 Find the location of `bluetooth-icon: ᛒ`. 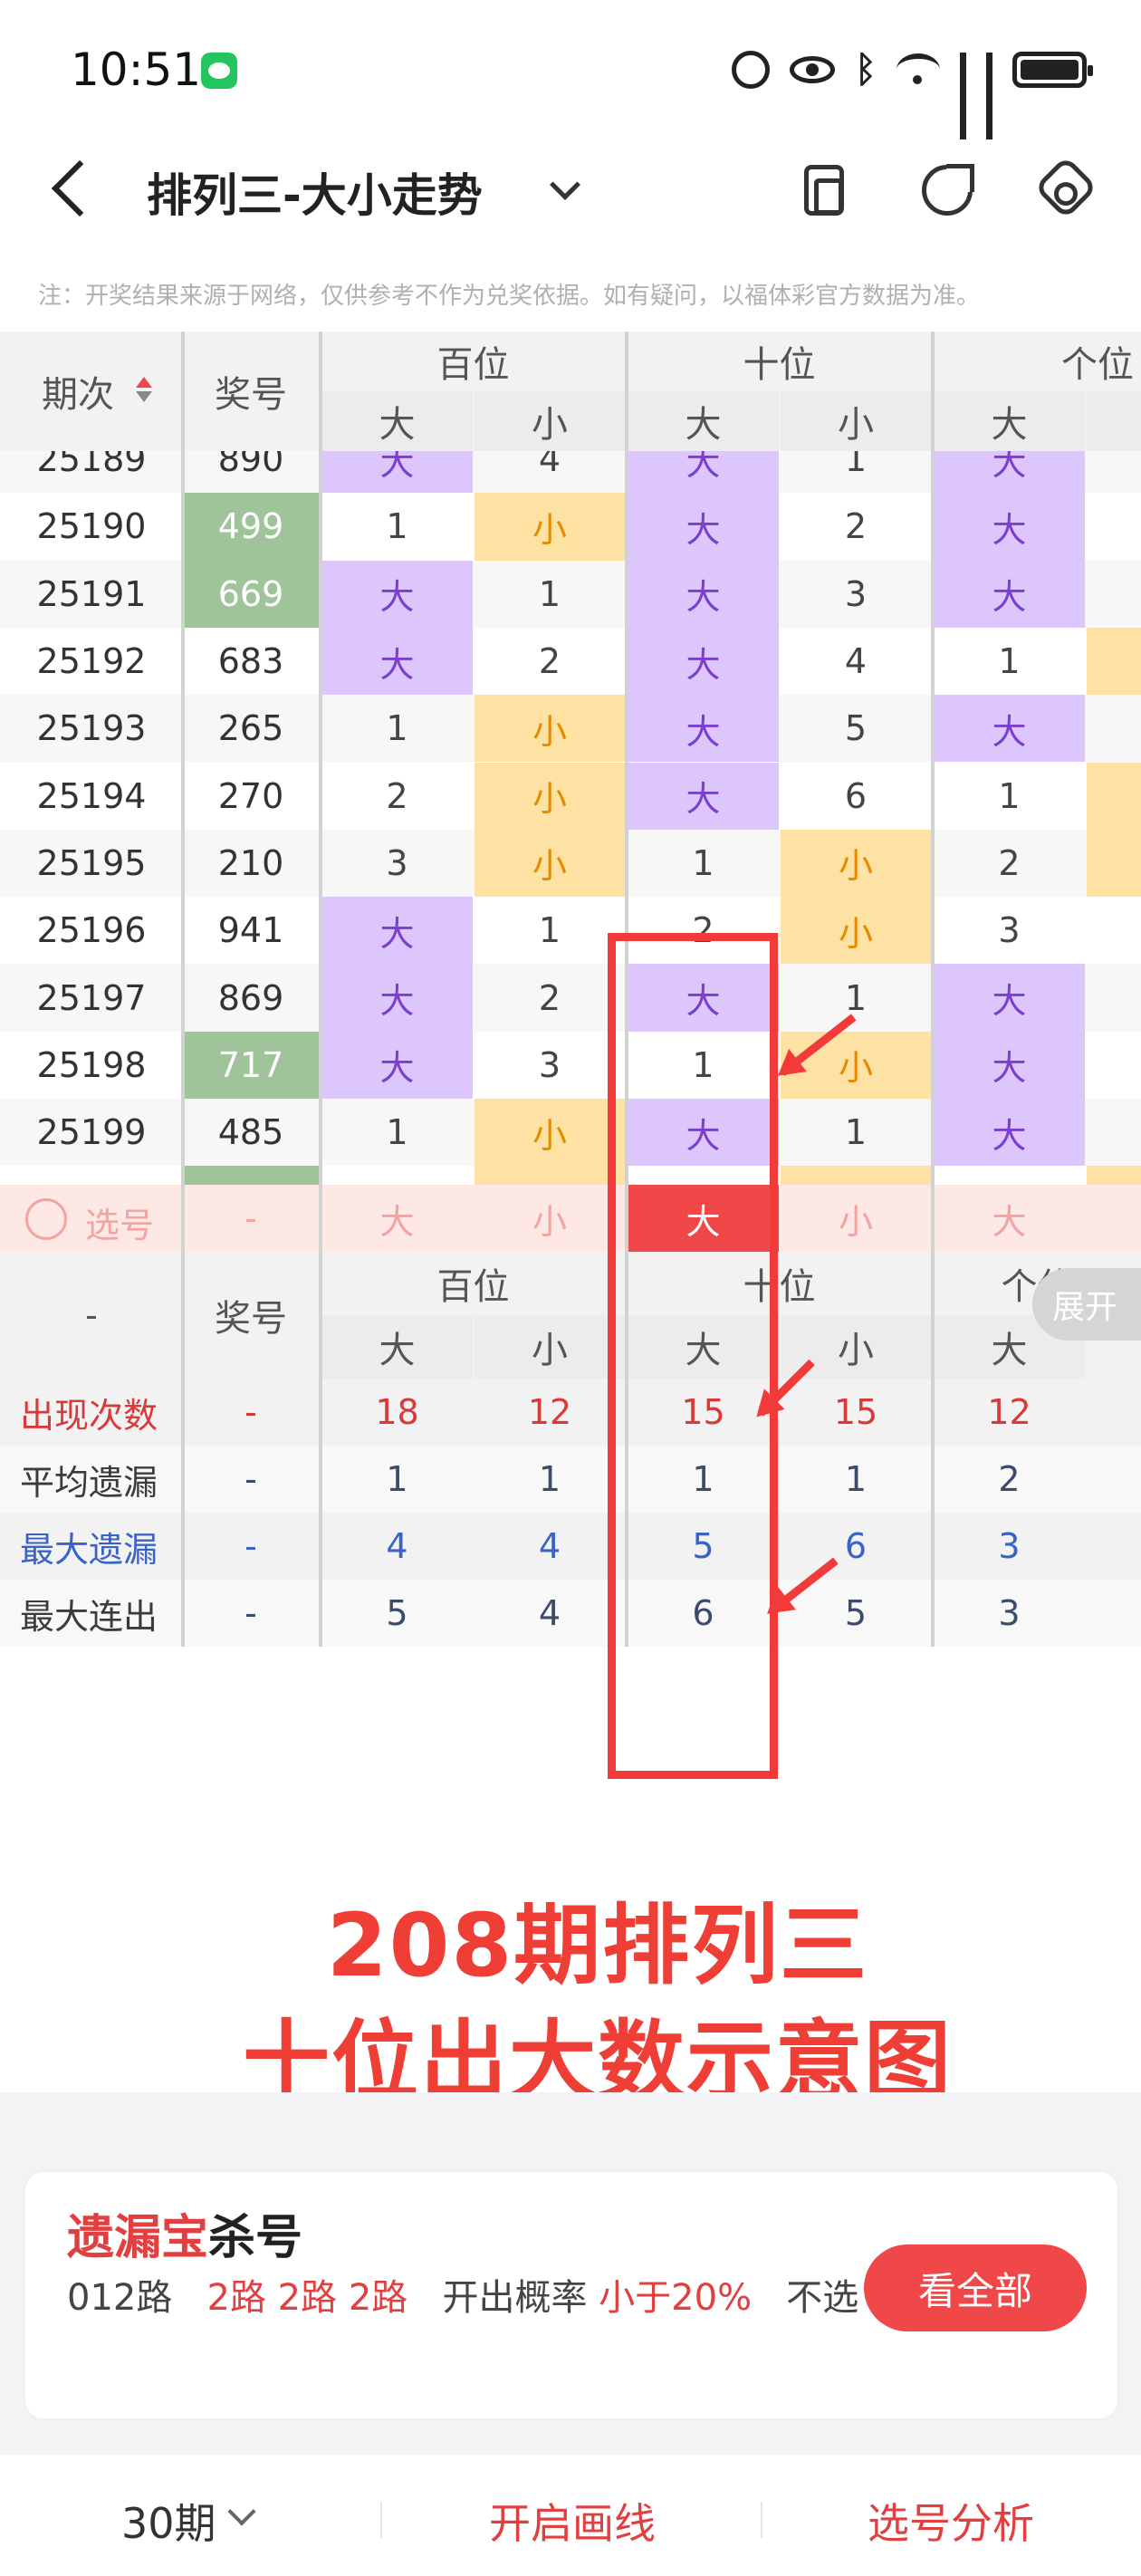

bluetooth-icon: ᛒ is located at coordinates (866, 70).